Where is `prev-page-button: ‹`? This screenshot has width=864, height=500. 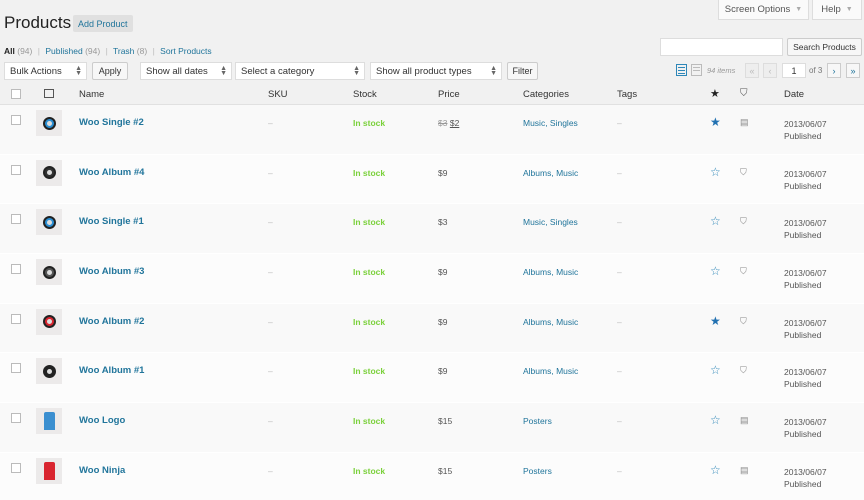 prev-page-button: ‹ is located at coordinates (770, 70).